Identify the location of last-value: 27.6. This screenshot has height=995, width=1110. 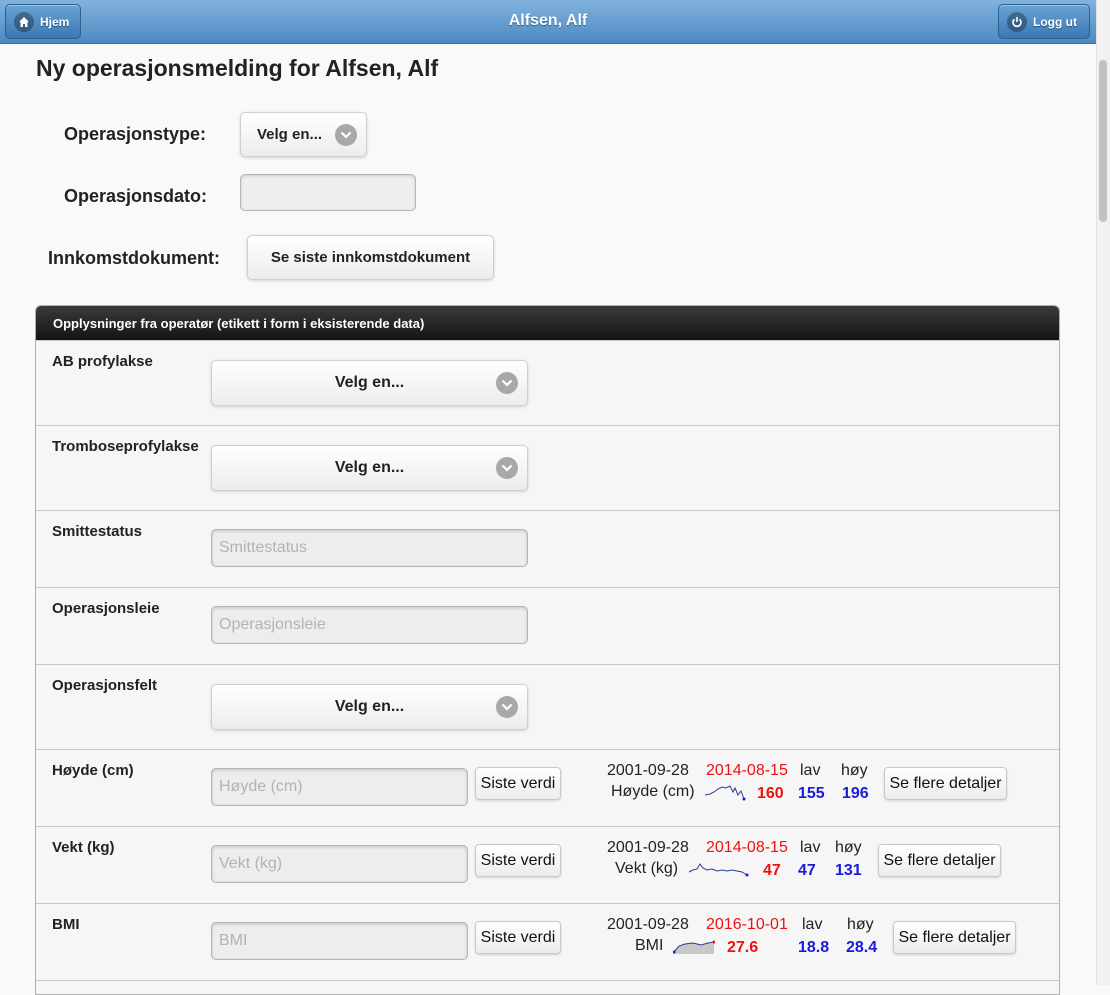
(743, 947).